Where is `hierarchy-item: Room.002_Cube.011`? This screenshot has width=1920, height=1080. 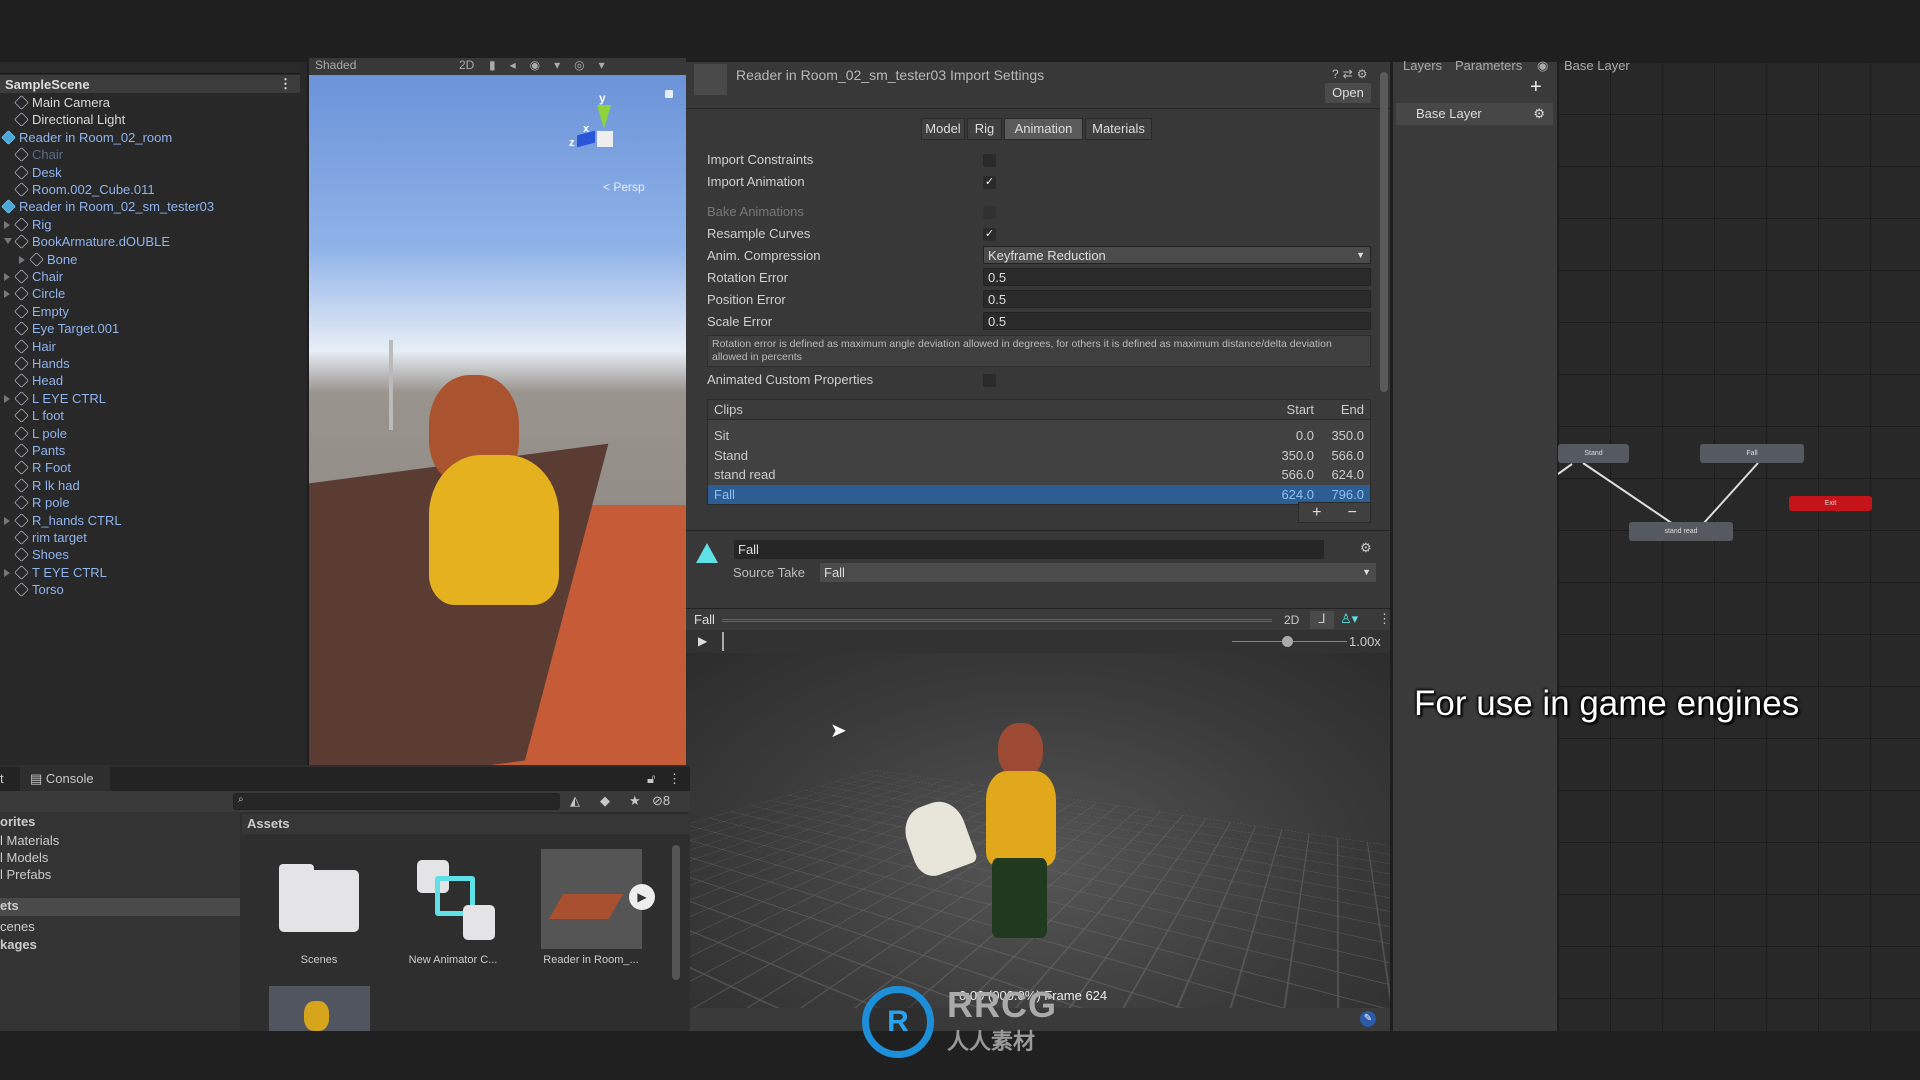
hierarchy-item: Room.002_Cube.011 is located at coordinates (84, 189).